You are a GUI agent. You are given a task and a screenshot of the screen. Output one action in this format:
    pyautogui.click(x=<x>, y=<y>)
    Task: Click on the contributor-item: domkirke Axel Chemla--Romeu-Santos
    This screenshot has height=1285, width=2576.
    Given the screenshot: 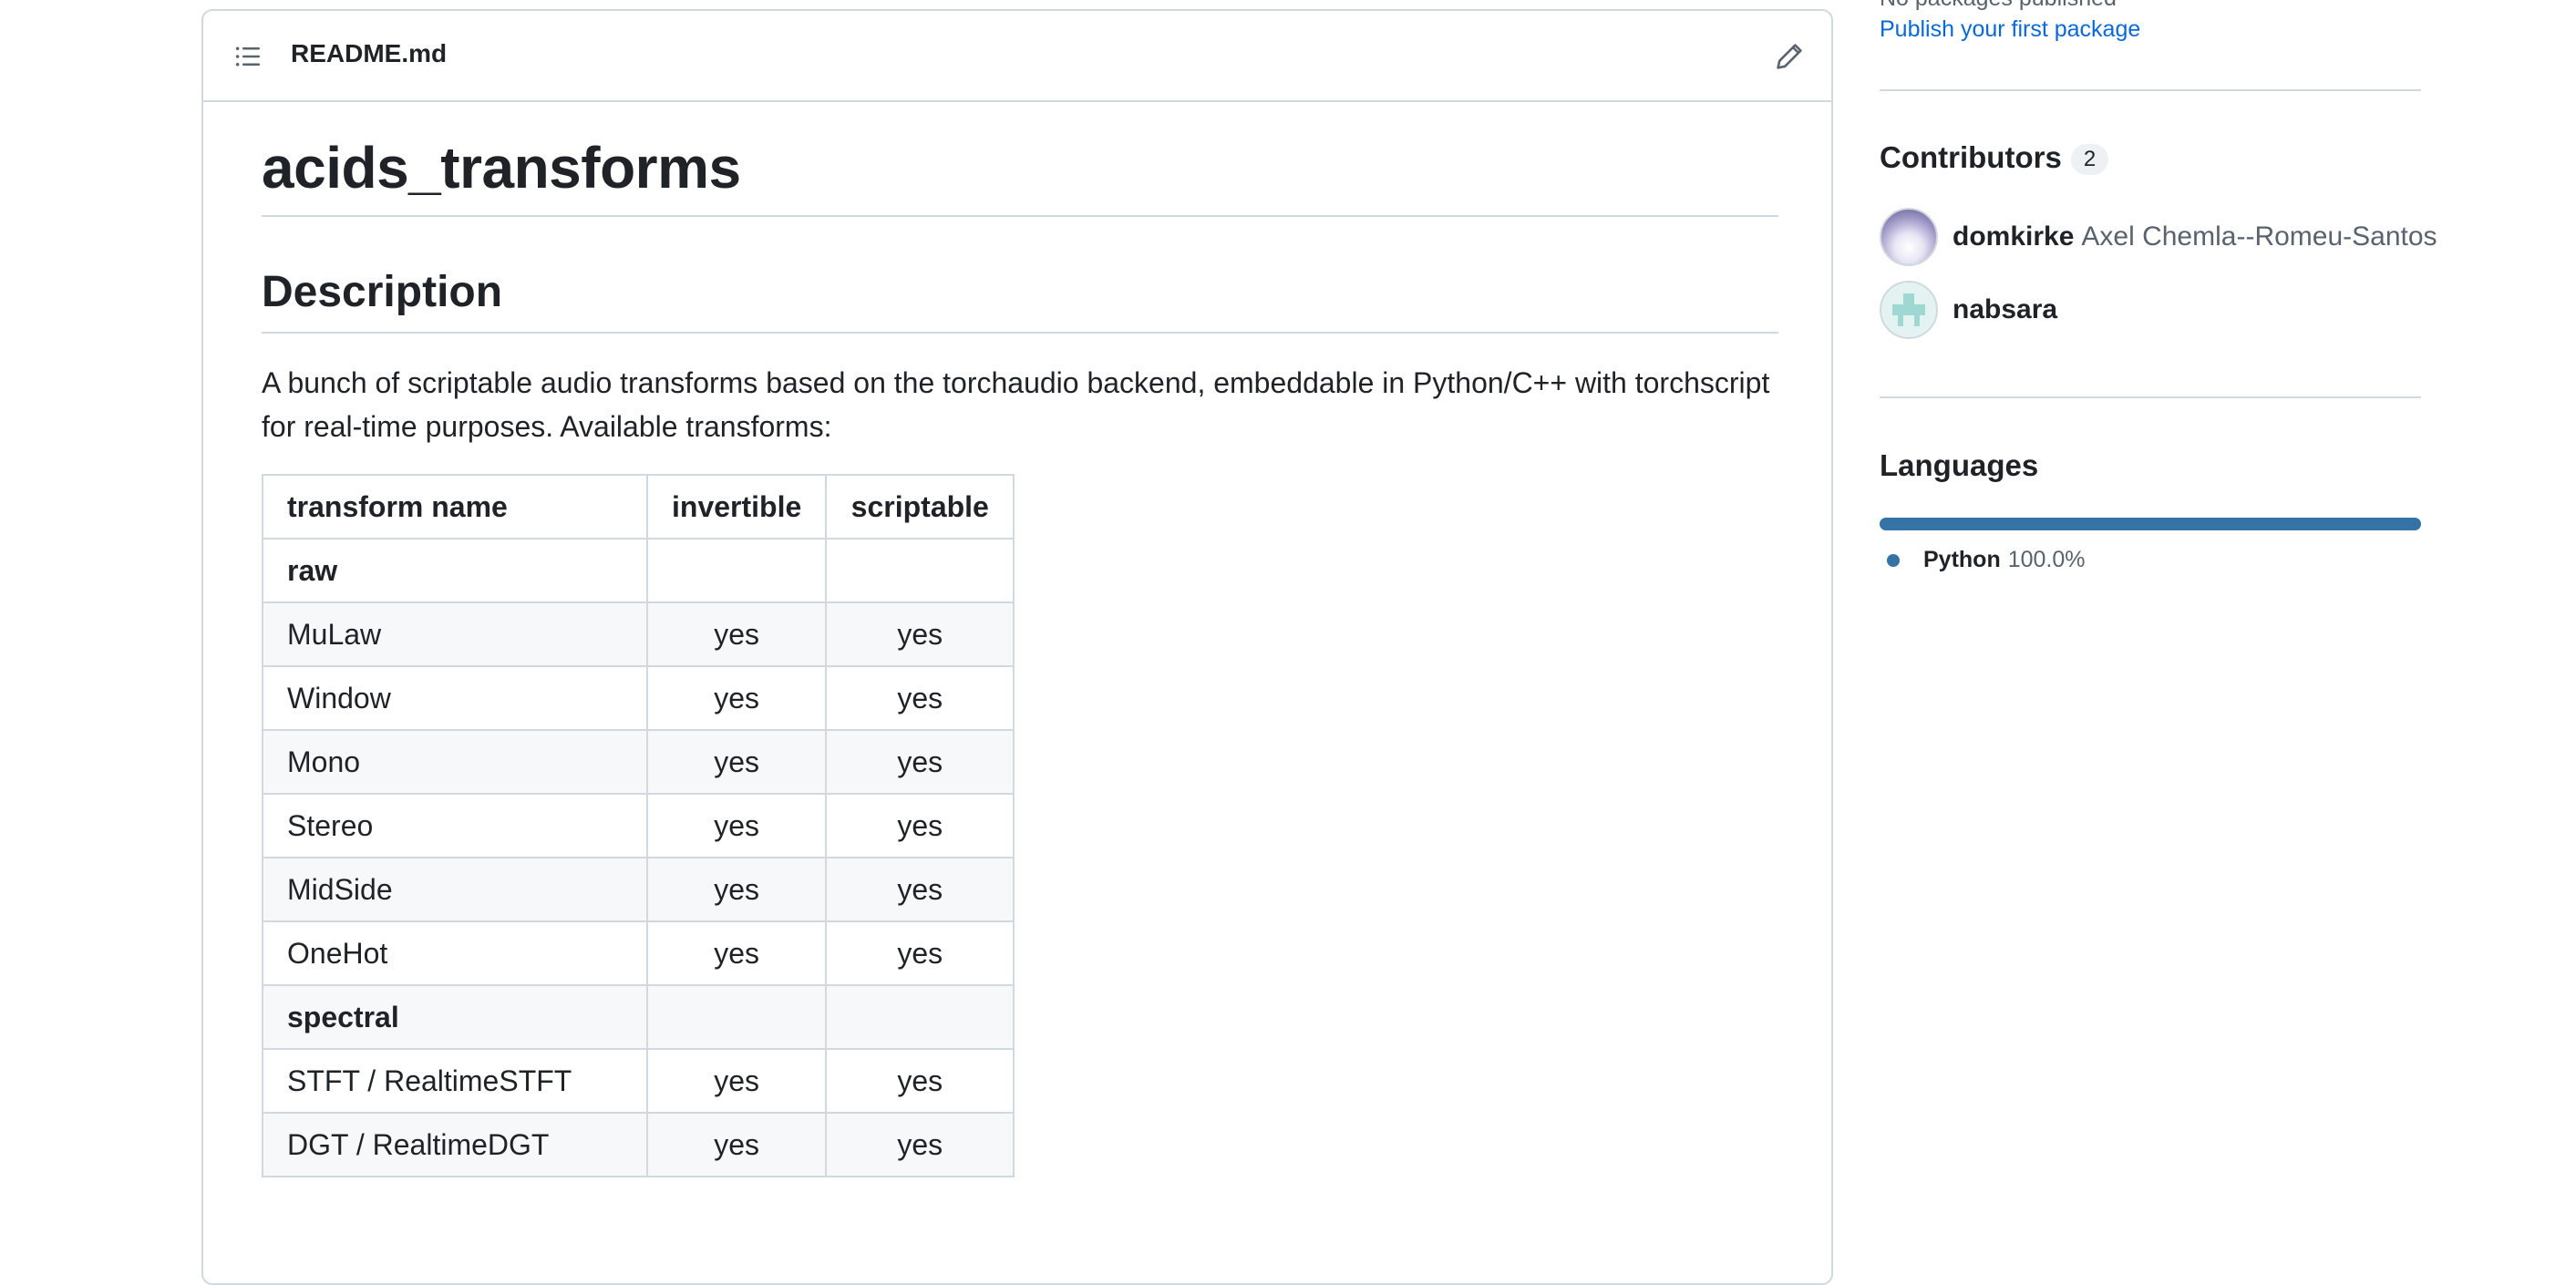 What is the action you would take?
    pyautogui.click(x=2158, y=237)
    